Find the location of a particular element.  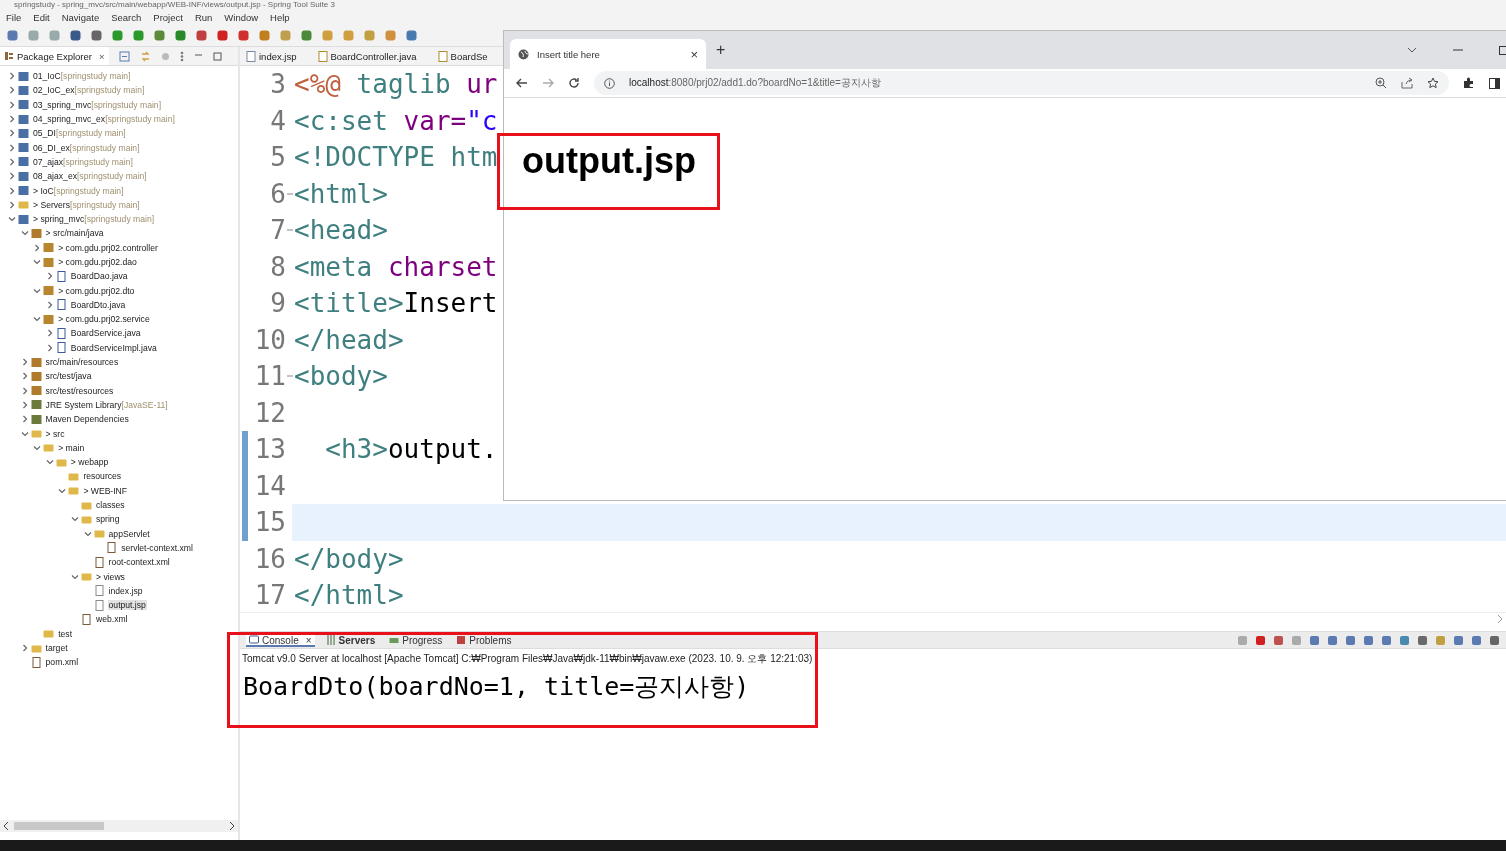

collapse-all-icon is located at coordinates (124, 56).